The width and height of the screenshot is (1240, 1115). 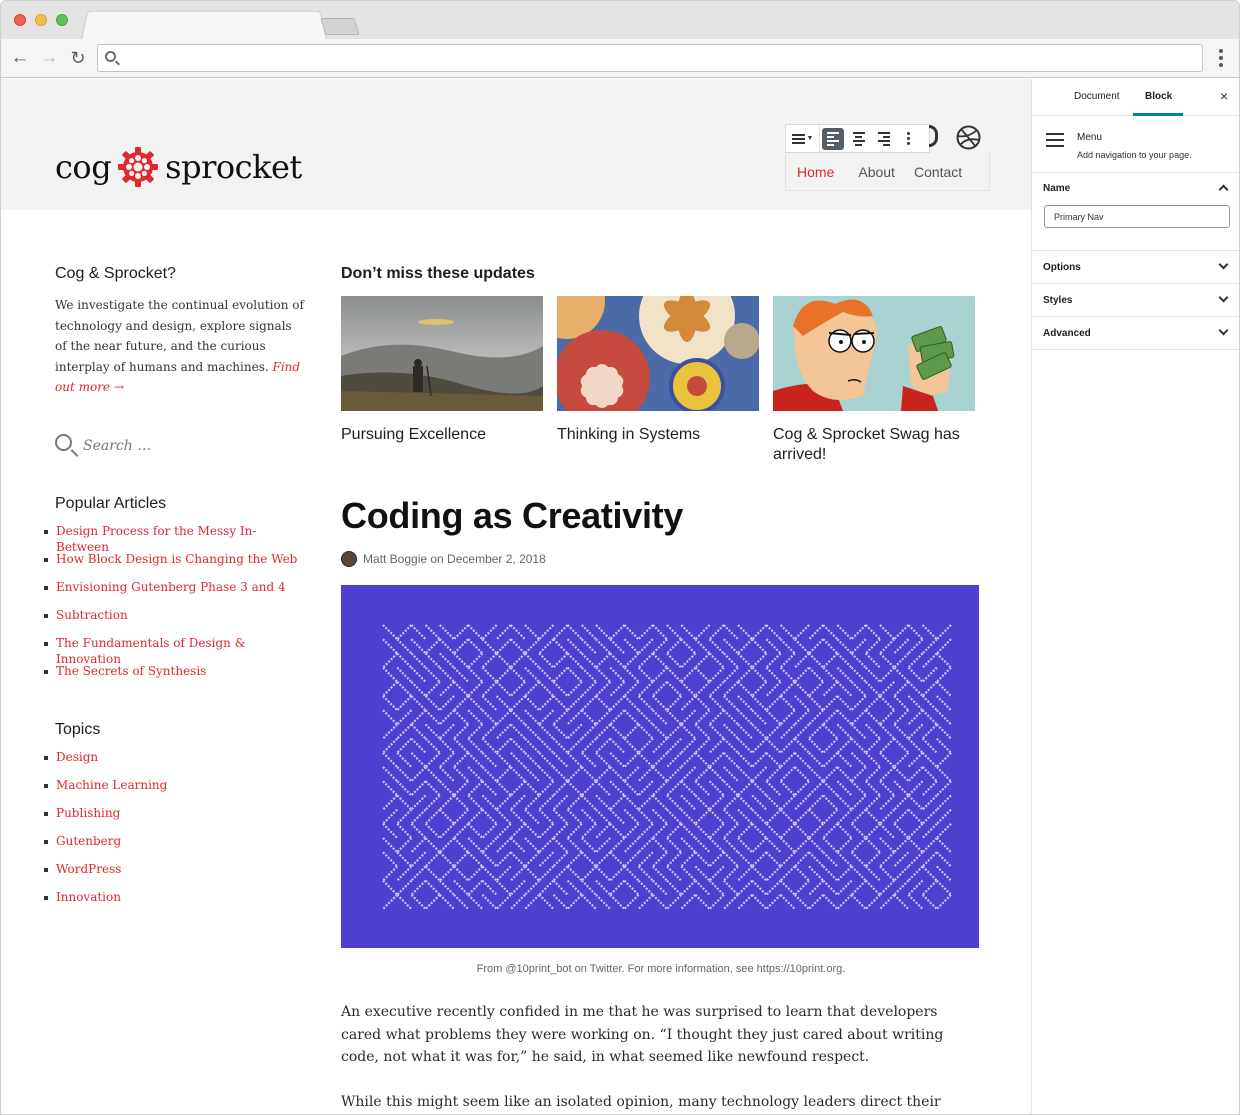 I want to click on popular-articles-title: Popular Articles, so click(x=111, y=503).